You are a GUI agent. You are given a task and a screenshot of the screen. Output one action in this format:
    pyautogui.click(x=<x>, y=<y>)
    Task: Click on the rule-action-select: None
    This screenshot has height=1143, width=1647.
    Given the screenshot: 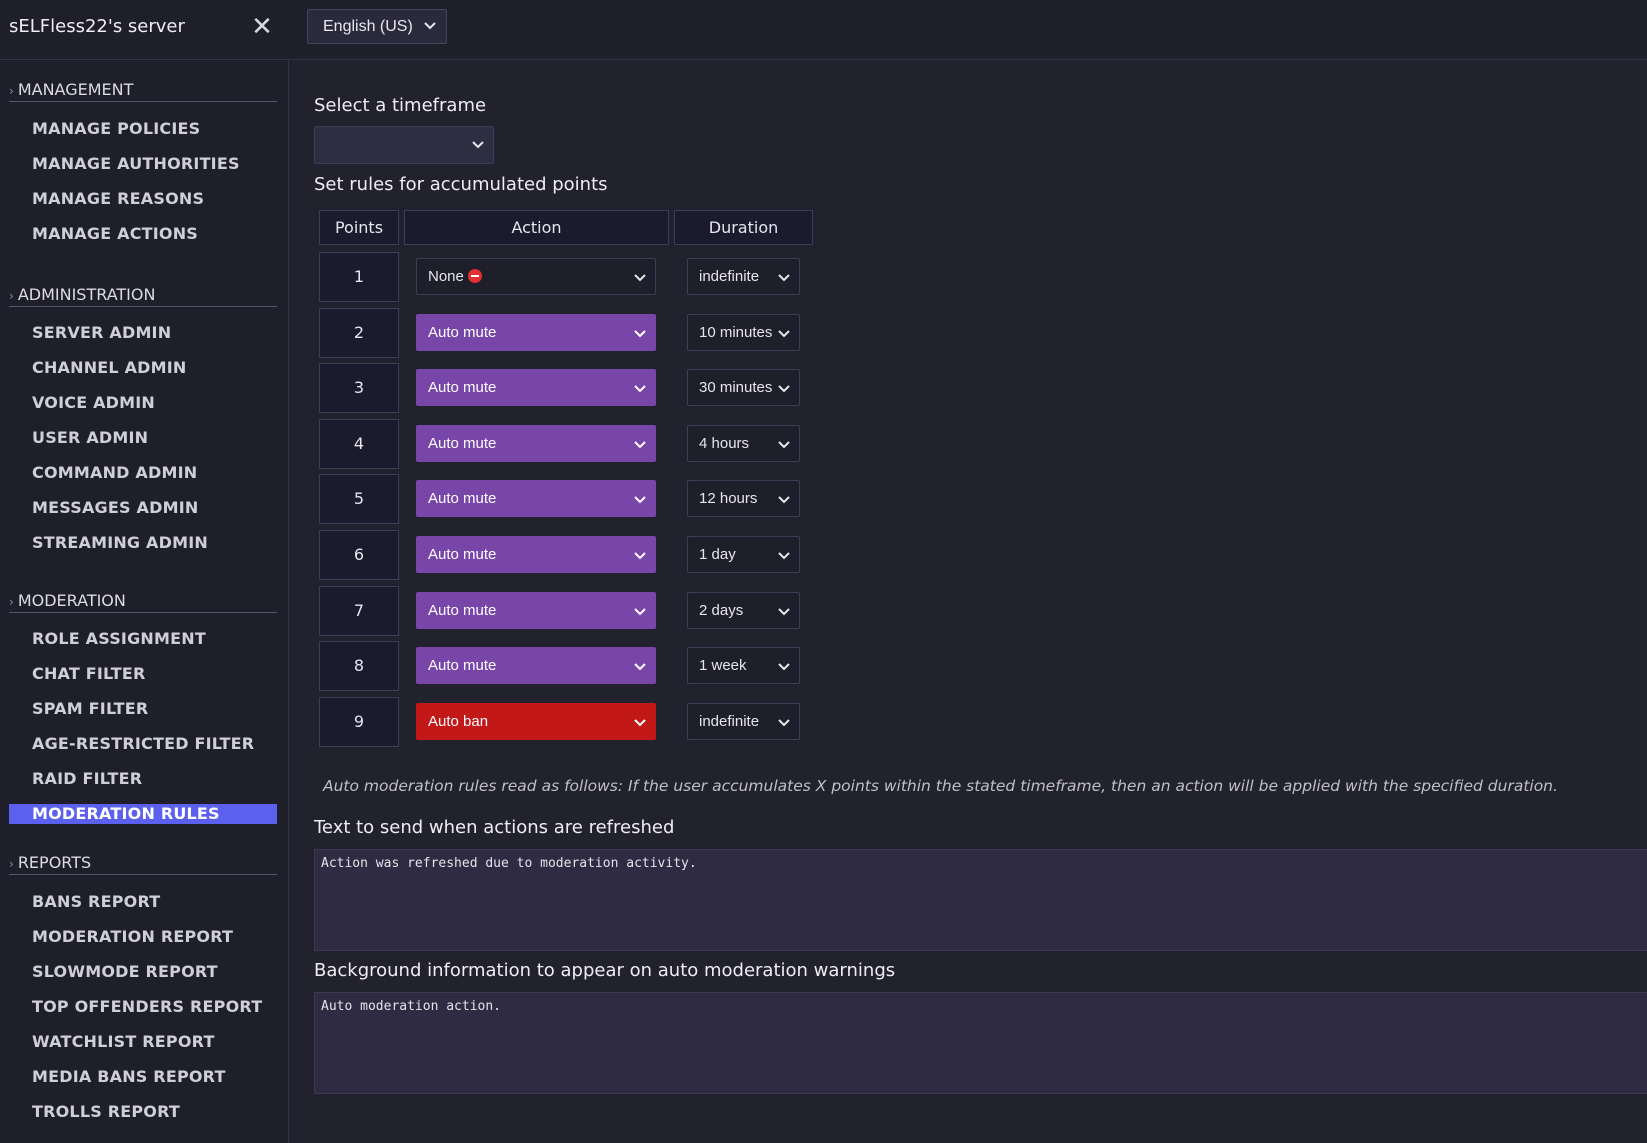 What is the action you would take?
    pyautogui.click(x=536, y=276)
    